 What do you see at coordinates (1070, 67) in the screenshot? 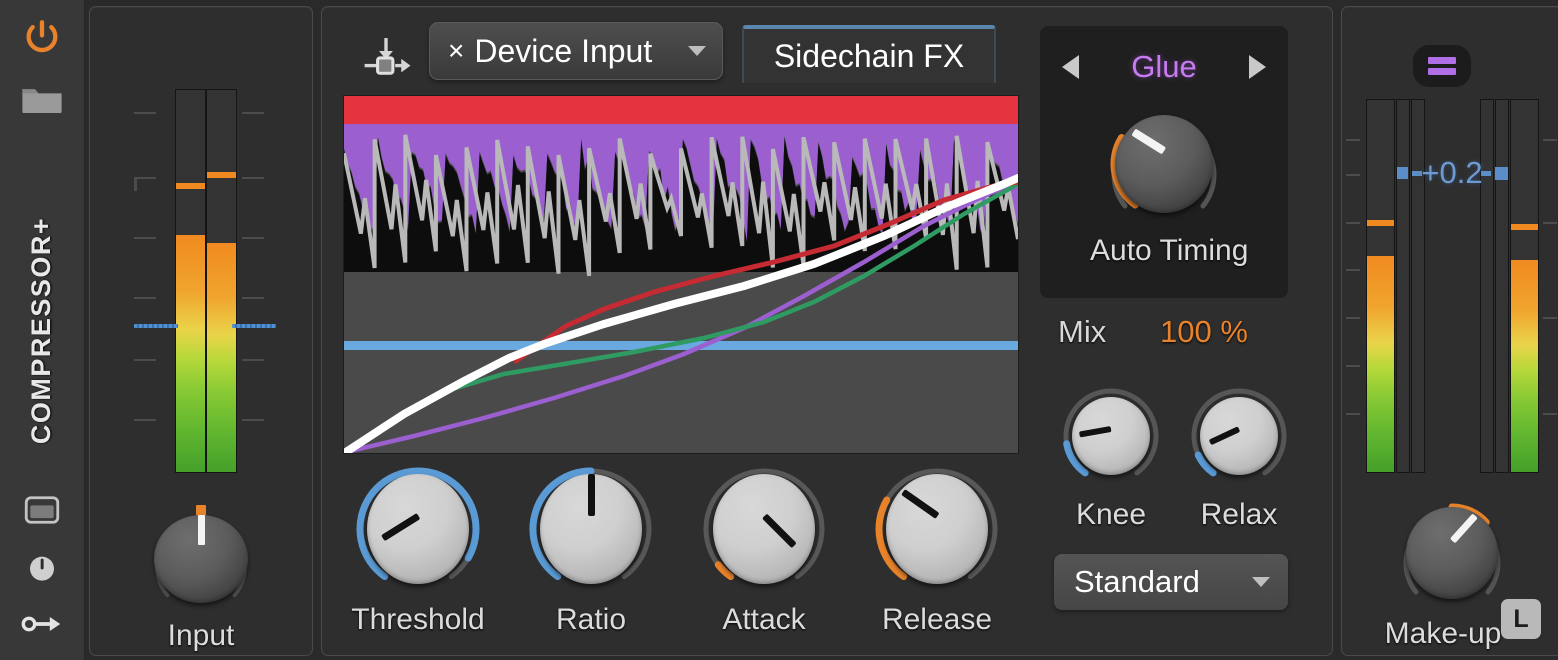
I see `preset-prev-icon` at bounding box center [1070, 67].